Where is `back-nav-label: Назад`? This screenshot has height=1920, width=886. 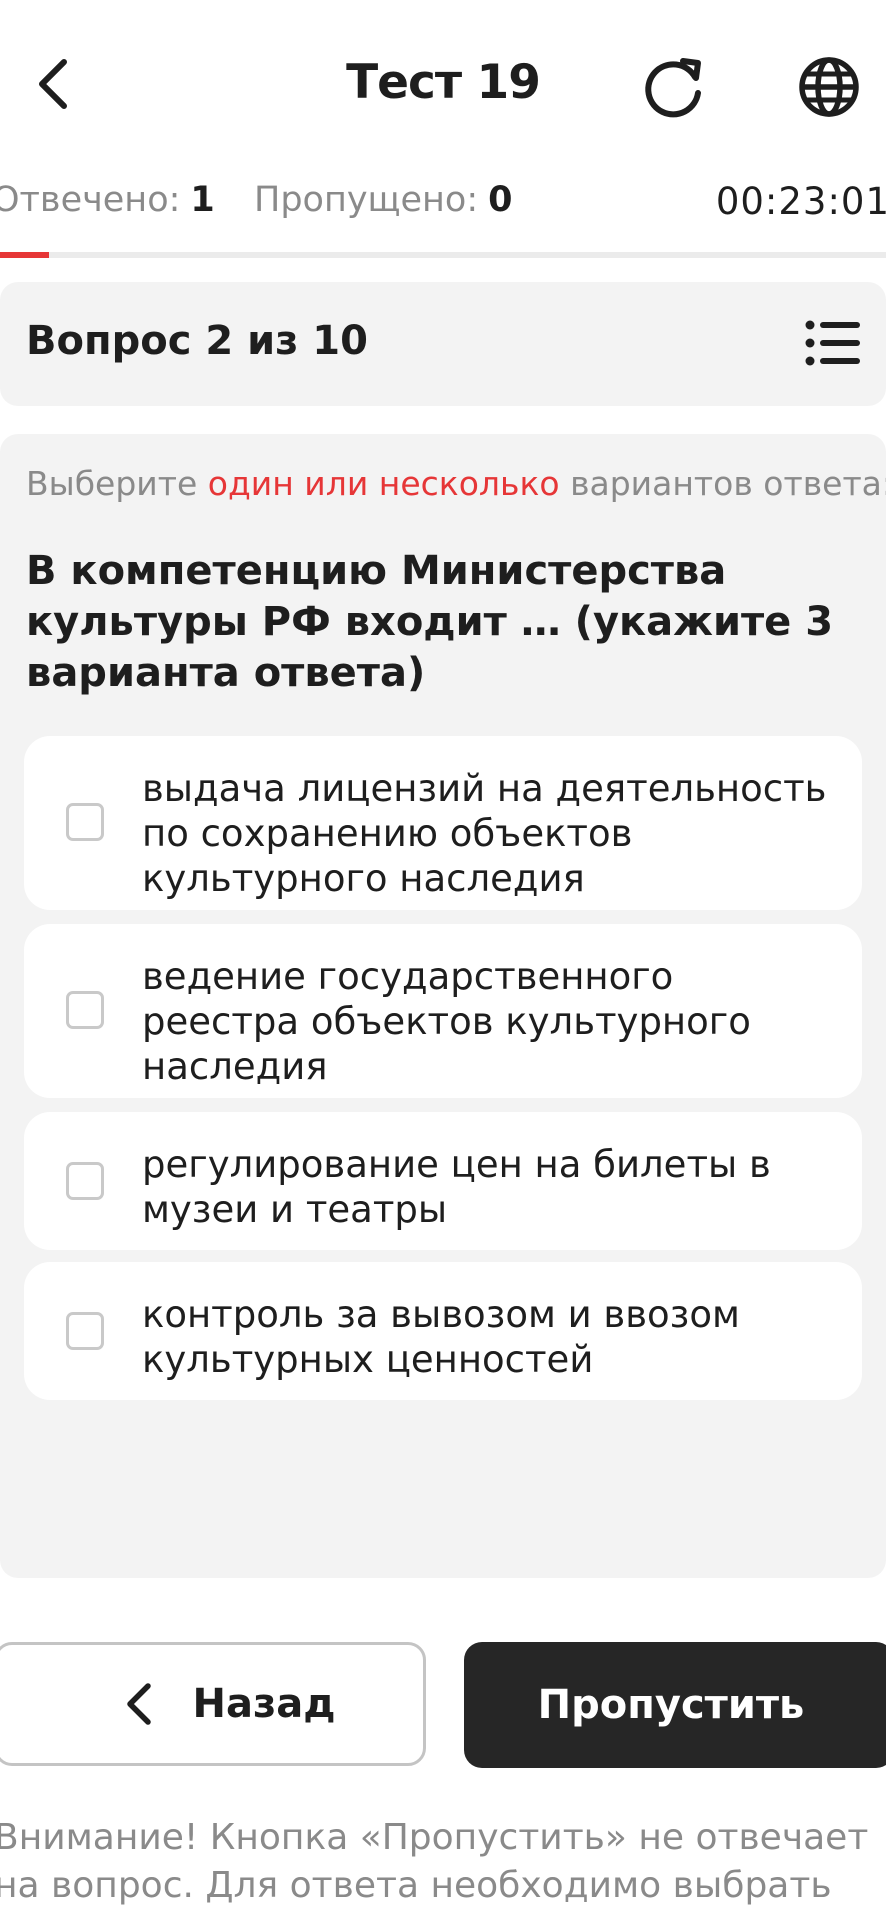
back-nav-label: Назад is located at coordinates (264, 1704).